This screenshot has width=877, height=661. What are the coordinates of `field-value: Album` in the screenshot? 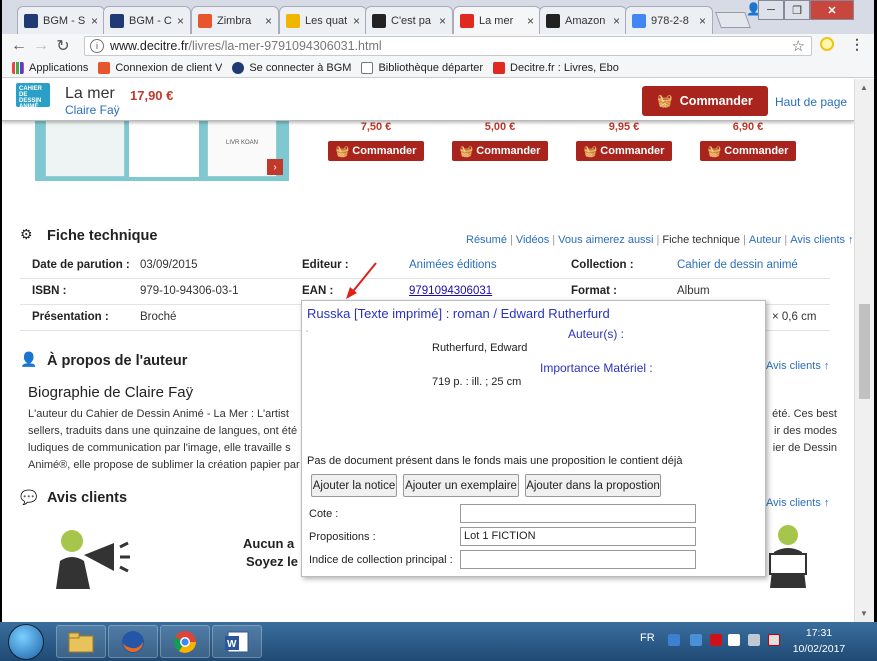 It's located at (693, 291).